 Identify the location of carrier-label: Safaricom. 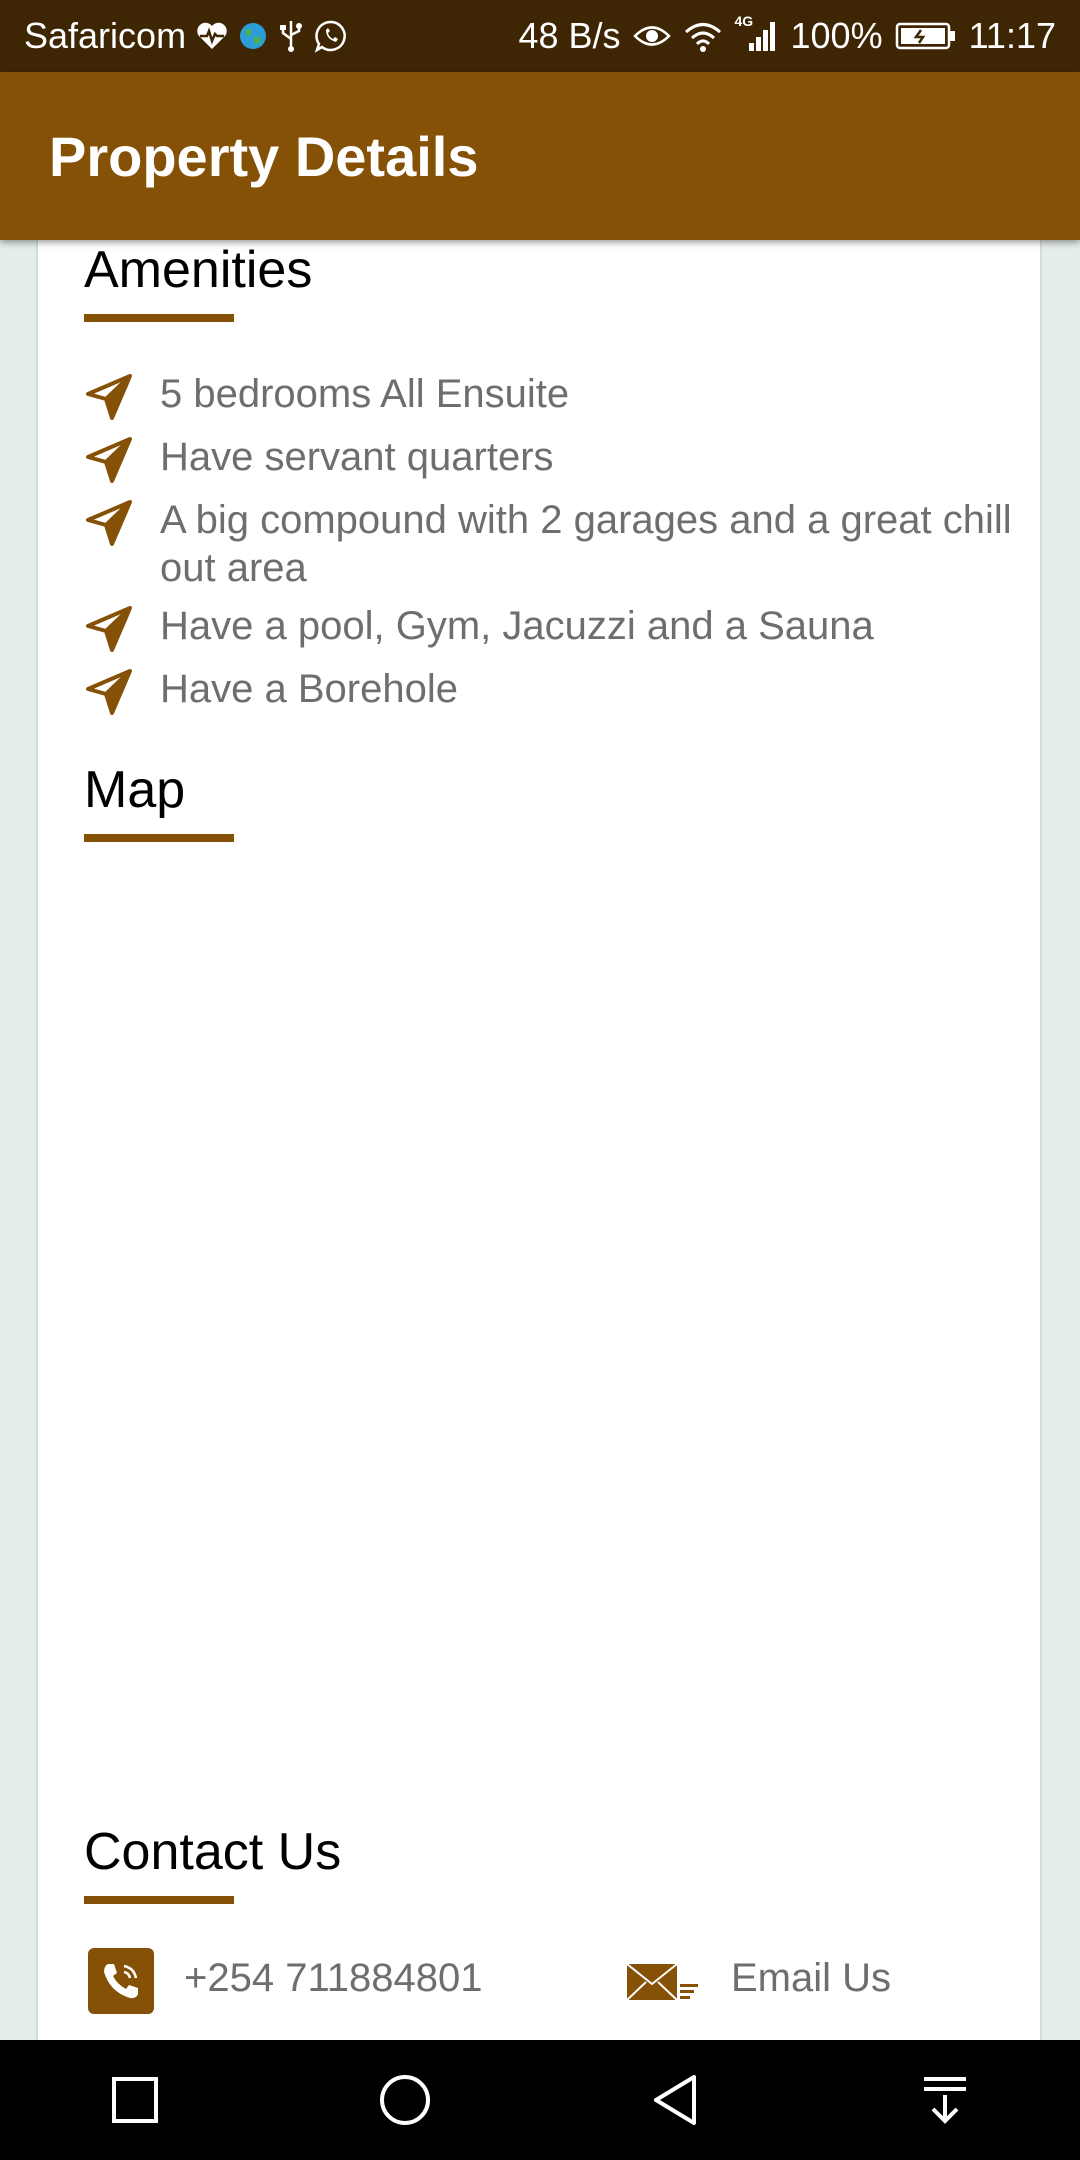
(105, 35).